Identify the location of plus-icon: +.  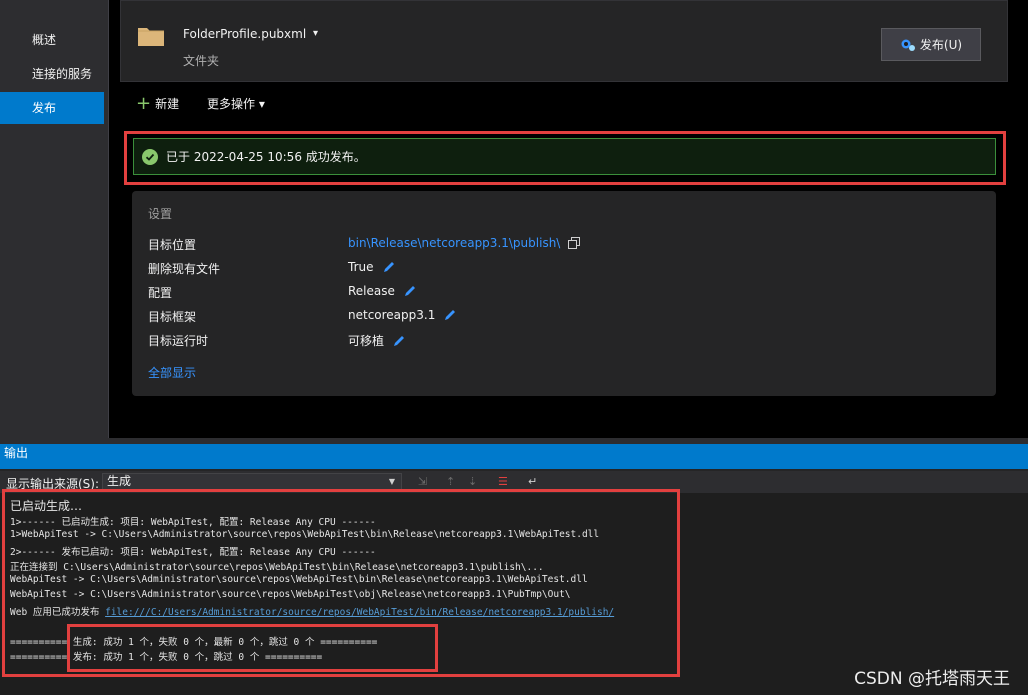
(144, 103).